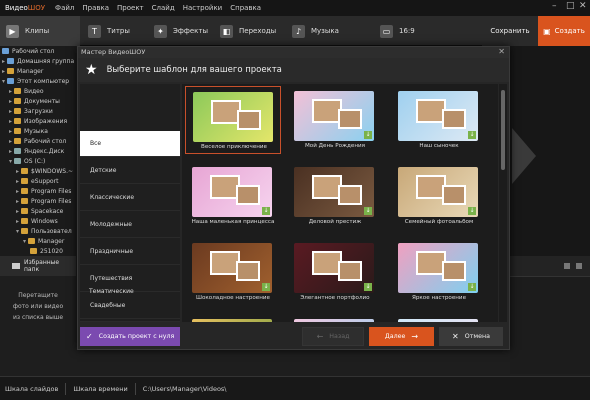 The width and height of the screenshot is (590, 400). What do you see at coordinates (185, 31) in the screenshot?
I see `tab-effects: ✦ Эффекты` at bounding box center [185, 31].